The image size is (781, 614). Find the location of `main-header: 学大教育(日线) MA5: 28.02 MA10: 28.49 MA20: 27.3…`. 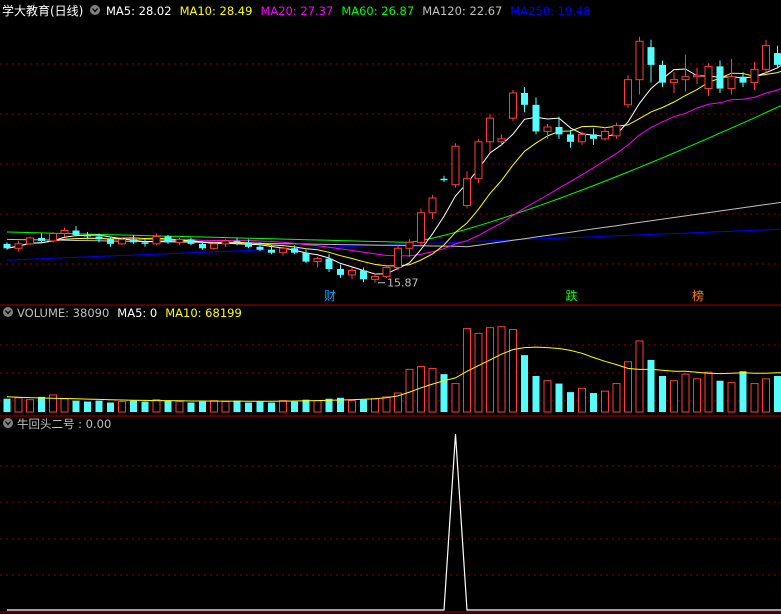

main-header: 学大教育(日线) MA5: 28.02 MA10: 28.49 MA20: 27.3… is located at coordinates (296, 10).